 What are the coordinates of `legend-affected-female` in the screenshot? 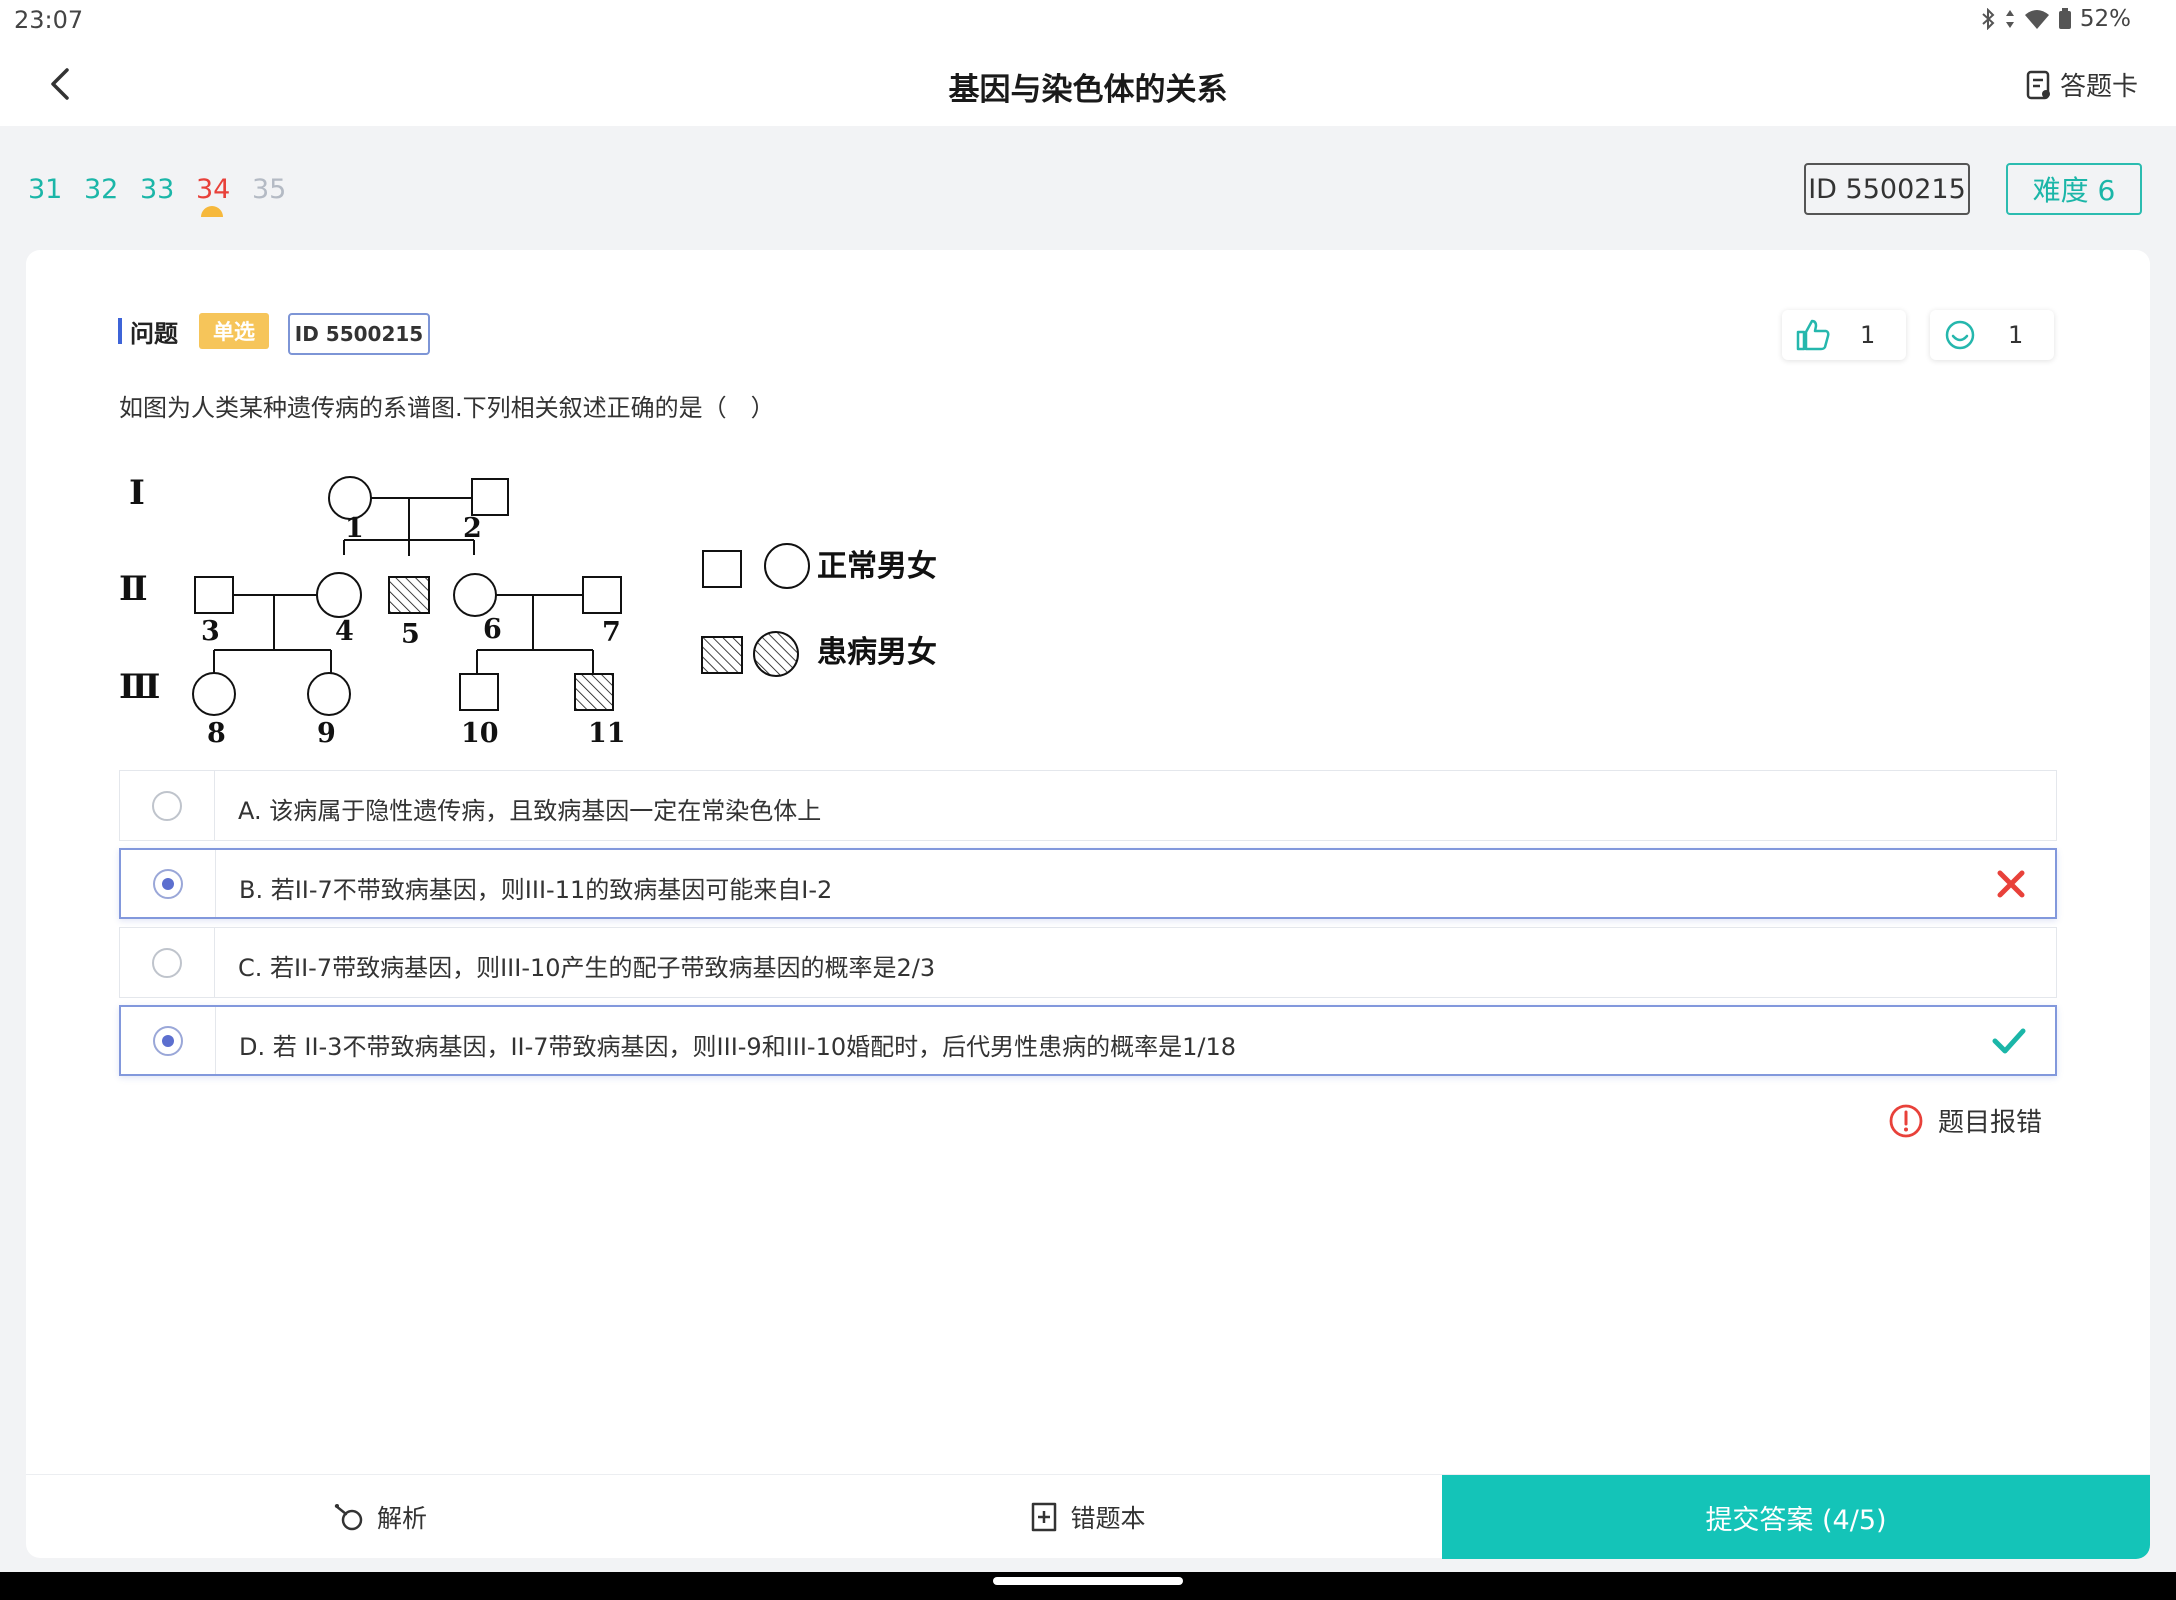 It's located at (776, 654).